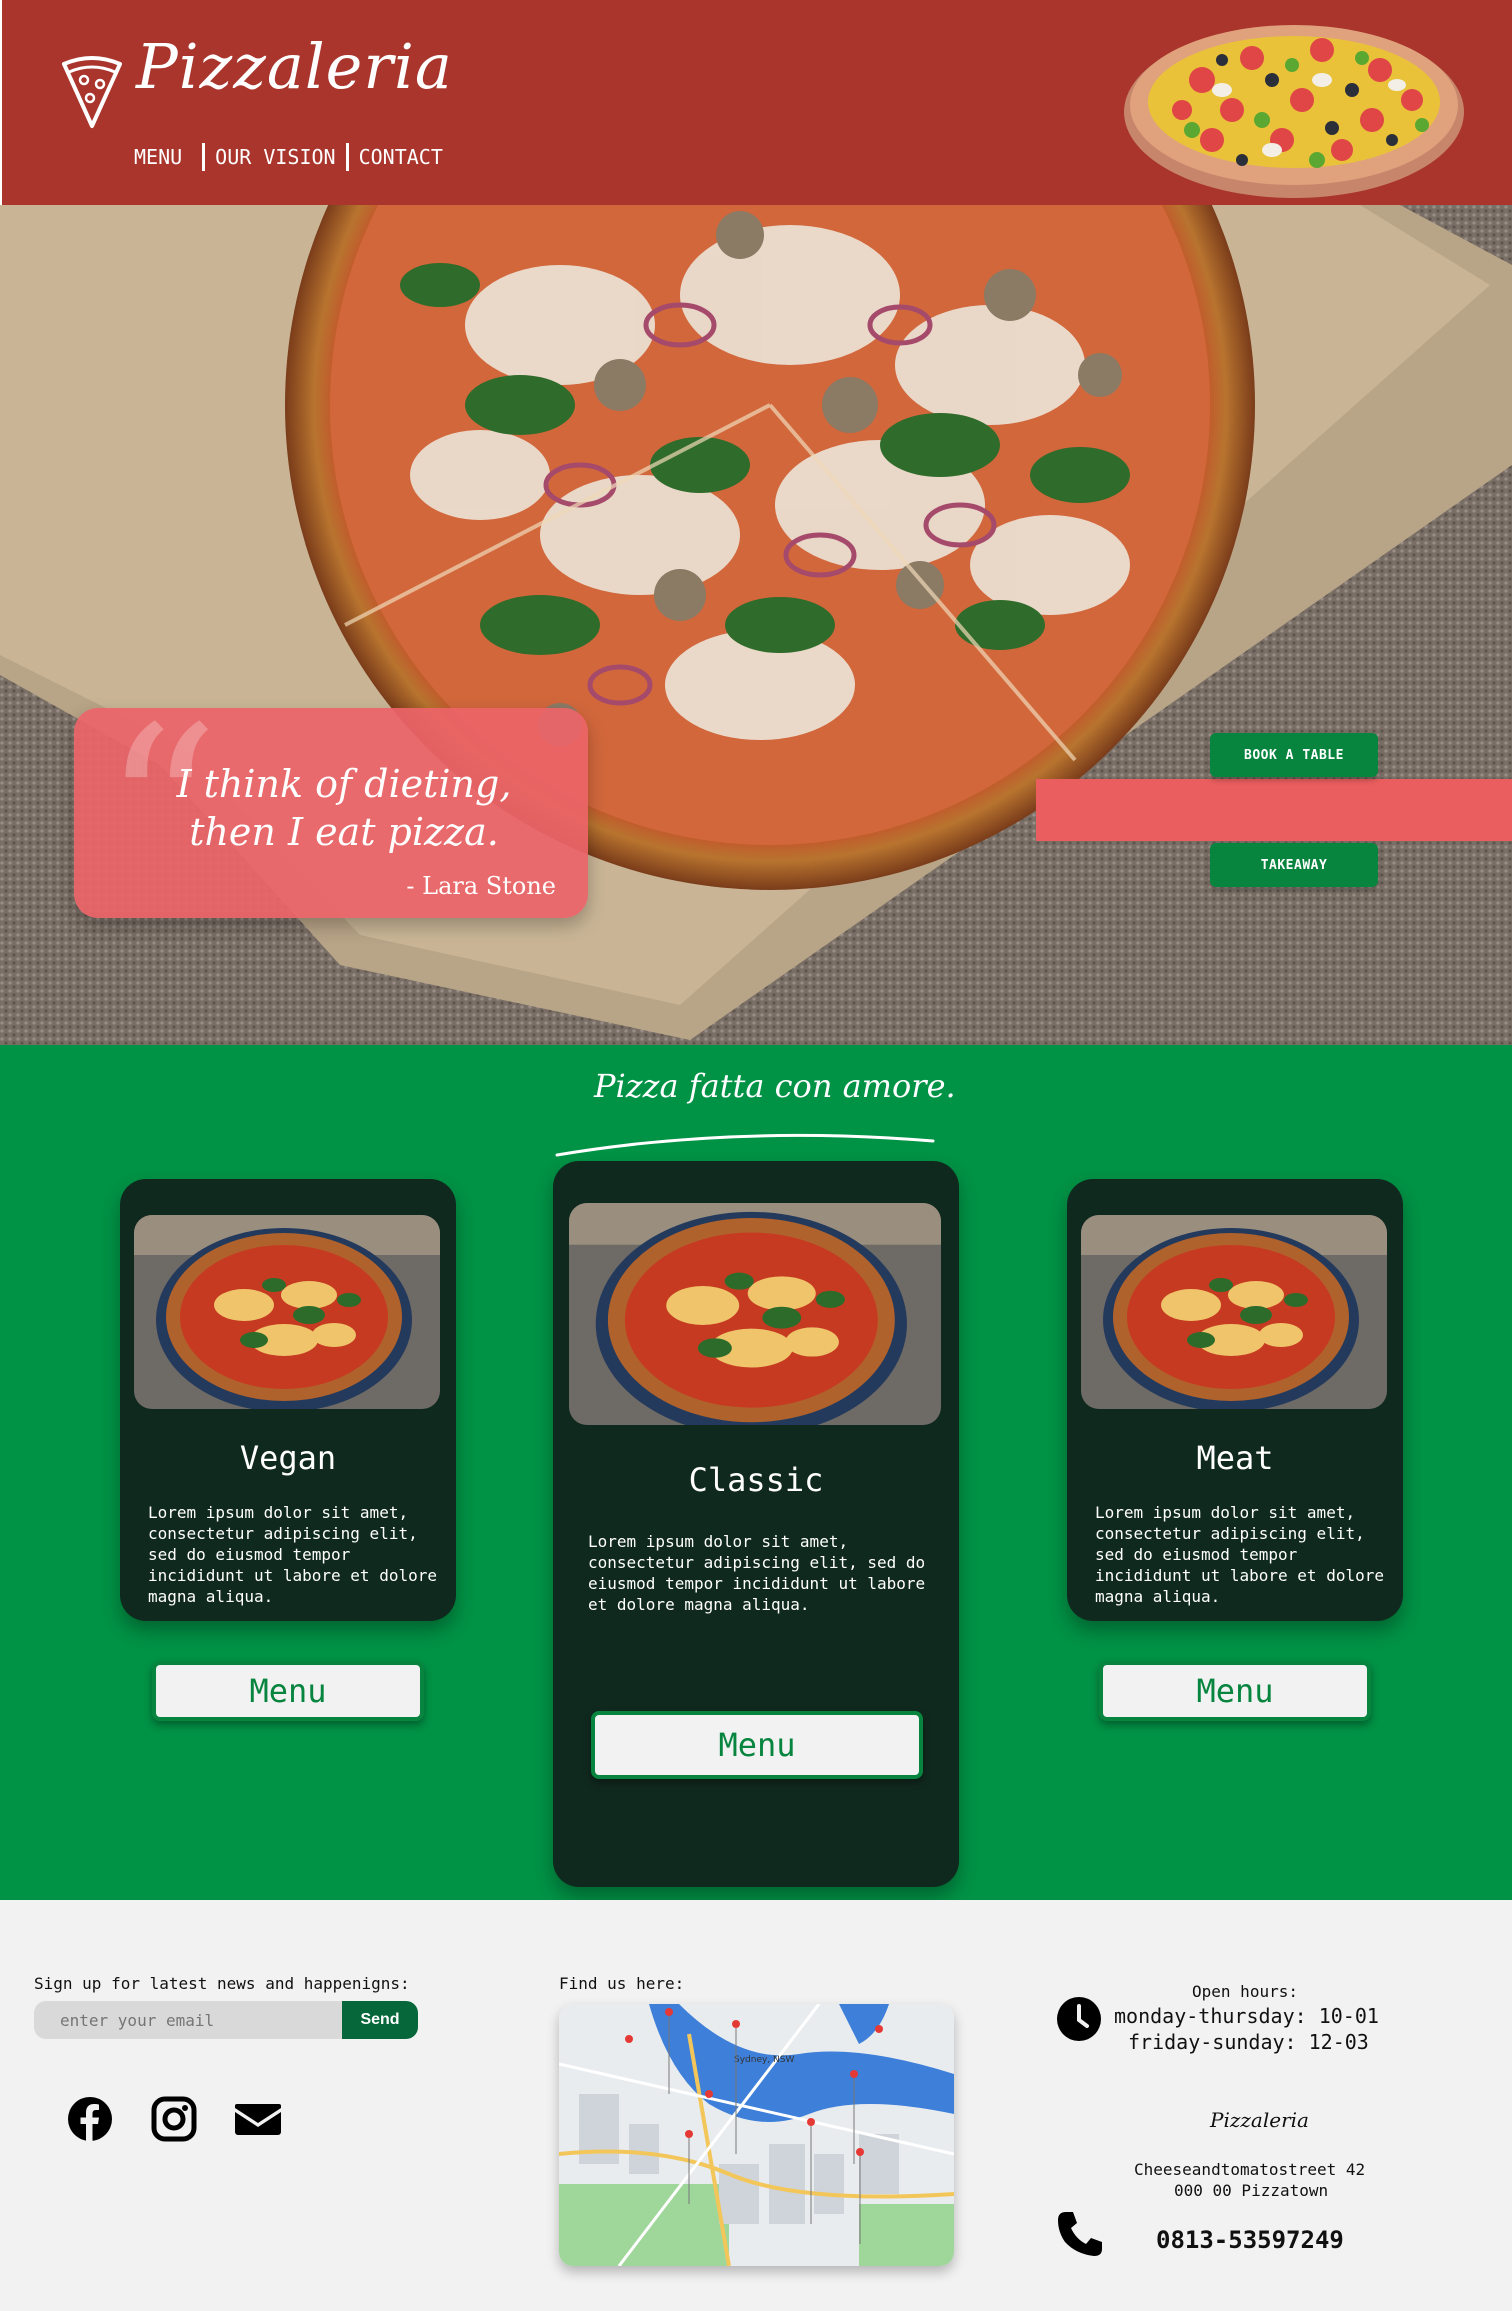  Describe the element at coordinates (168, 157) in the screenshot. I see `nav-menu: MENU` at that location.